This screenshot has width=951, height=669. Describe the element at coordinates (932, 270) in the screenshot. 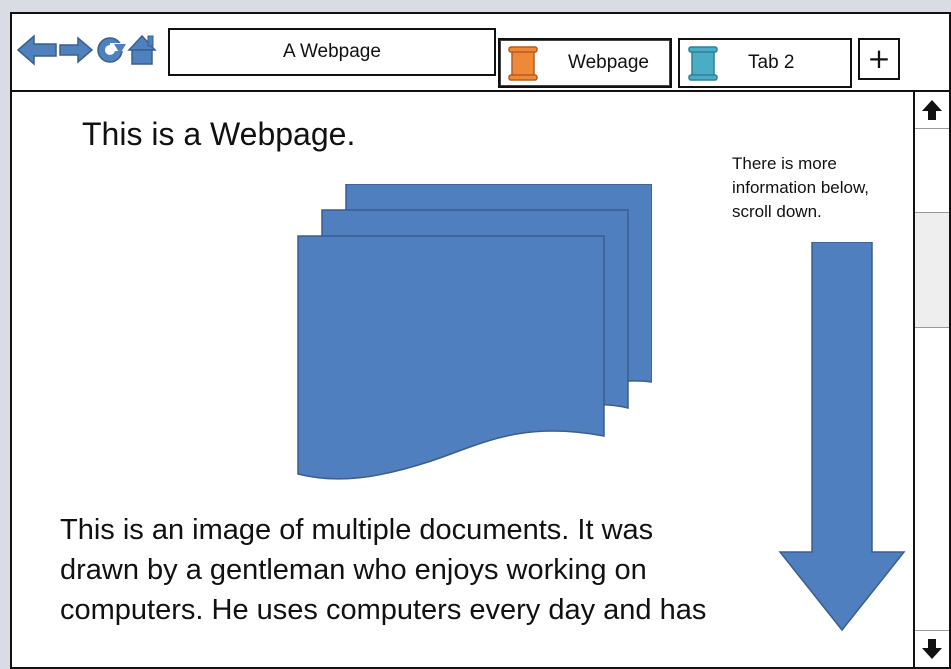

I see `scrollbar-thumb` at that location.